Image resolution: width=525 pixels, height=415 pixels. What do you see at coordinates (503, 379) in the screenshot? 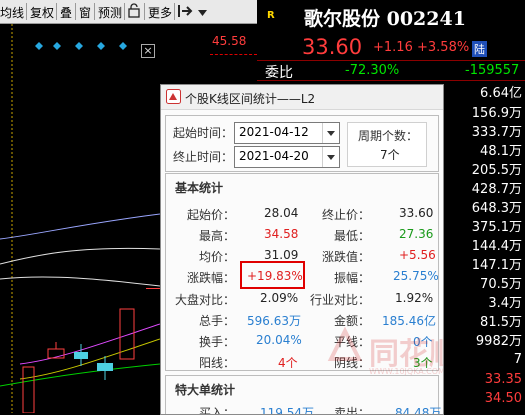
I see `bottom-price: 33.35` at bounding box center [503, 379].